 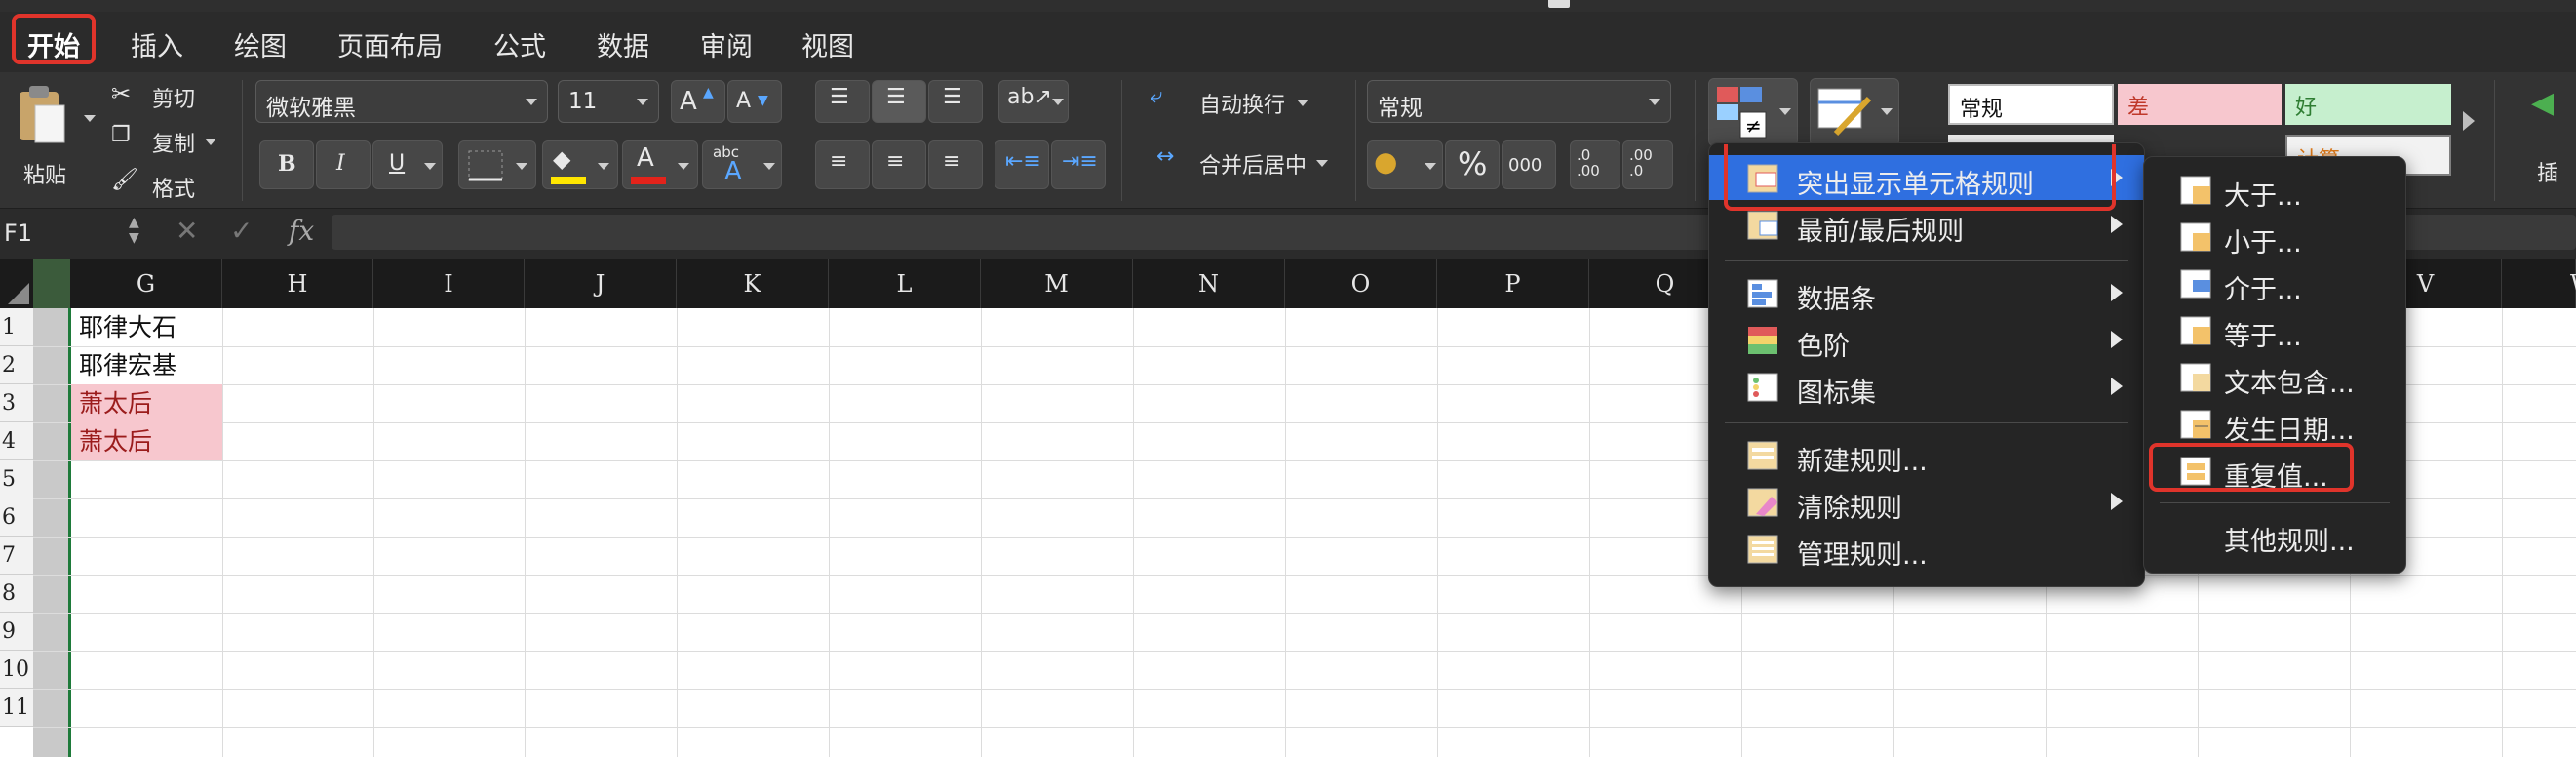 I want to click on column-header: O, so click(x=1361, y=283).